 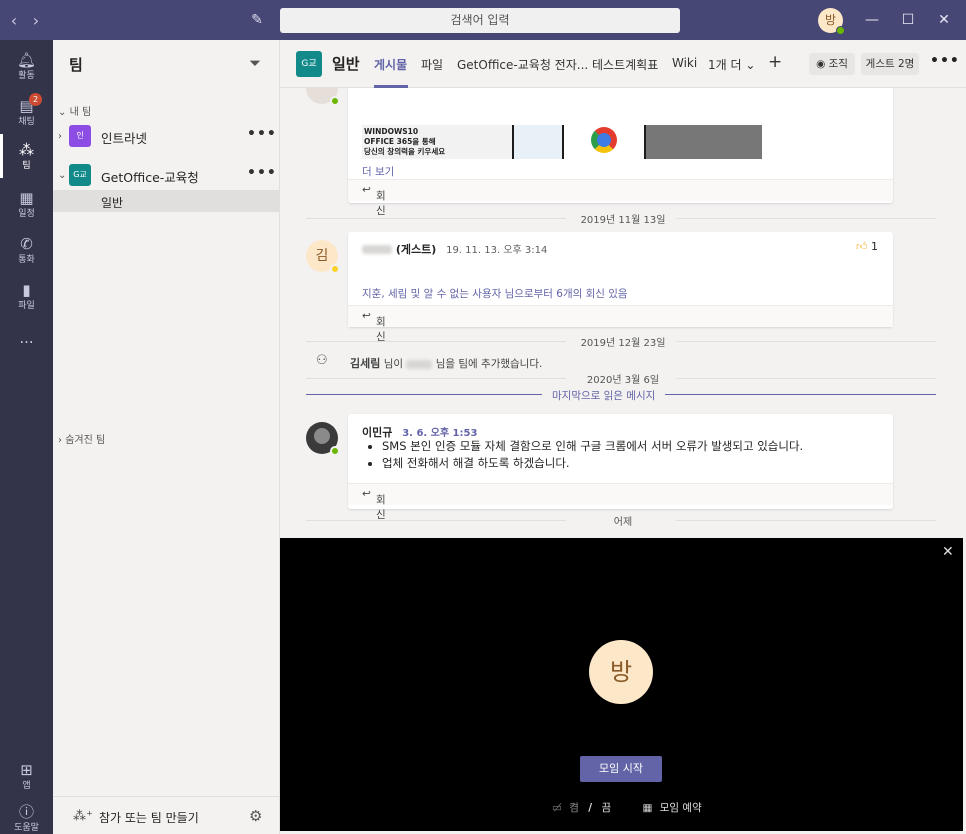 I want to click on avatar: 김, so click(x=323, y=257).